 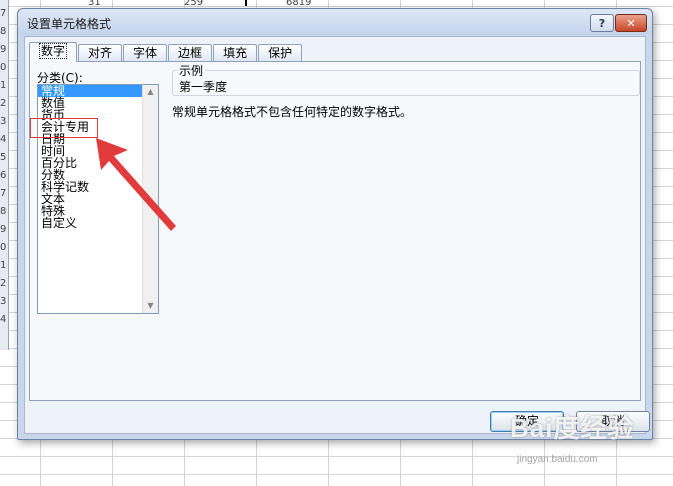 I want to click on sample-value: 第一季度, so click(x=203, y=87).